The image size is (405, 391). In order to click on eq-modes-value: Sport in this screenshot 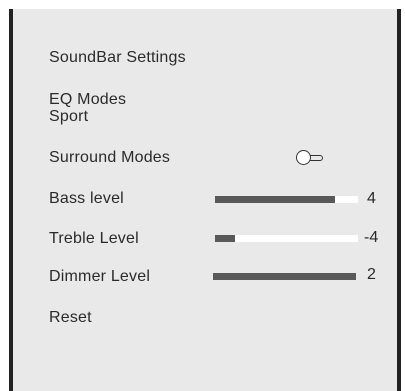, I will do `click(69, 116)`.